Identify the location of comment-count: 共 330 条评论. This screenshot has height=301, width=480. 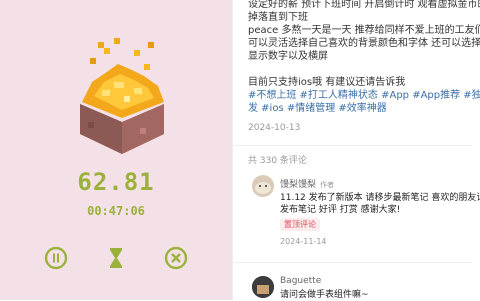
(277, 161).